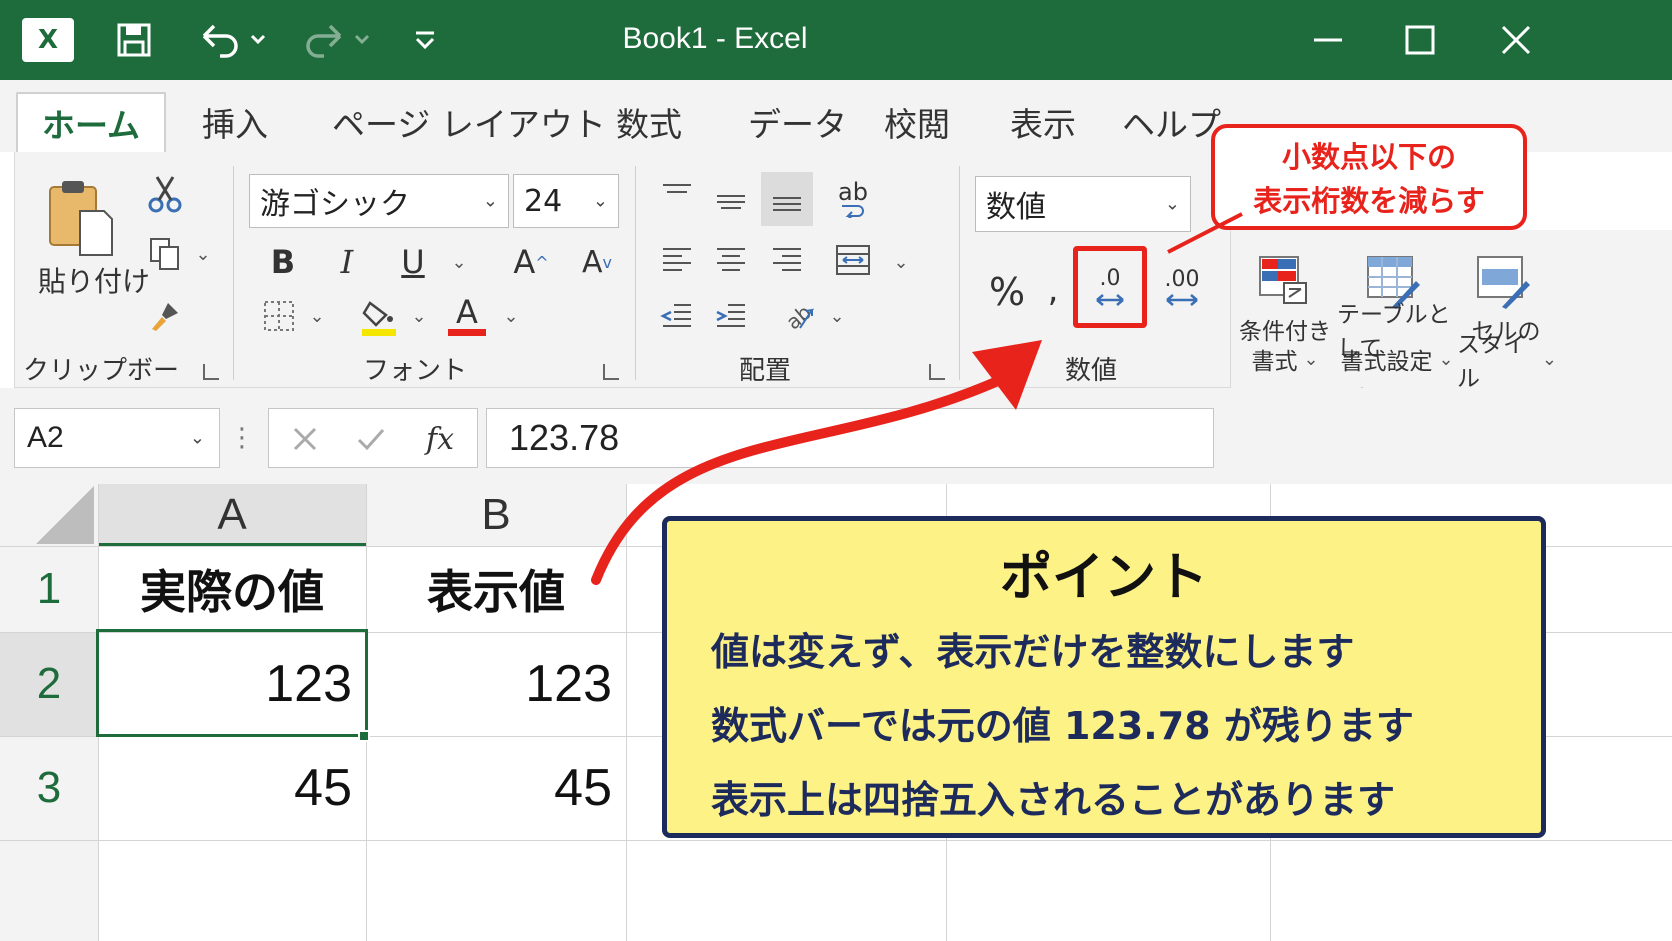  Describe the element at coordinates (1284, 281) in the screenshot. I see `conditional-formatting-icon` at that location.